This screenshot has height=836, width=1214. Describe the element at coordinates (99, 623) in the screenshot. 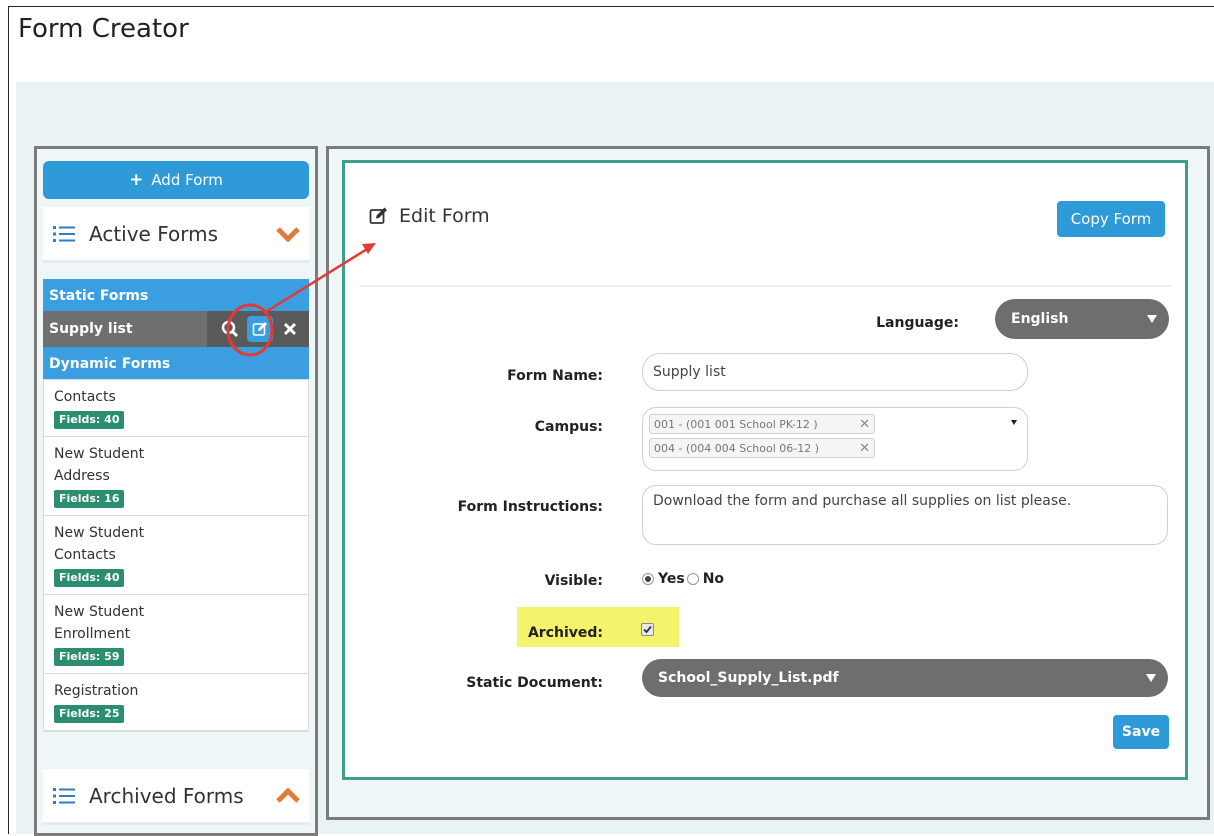

I see `form-name: New Student Enrollment` at that location.